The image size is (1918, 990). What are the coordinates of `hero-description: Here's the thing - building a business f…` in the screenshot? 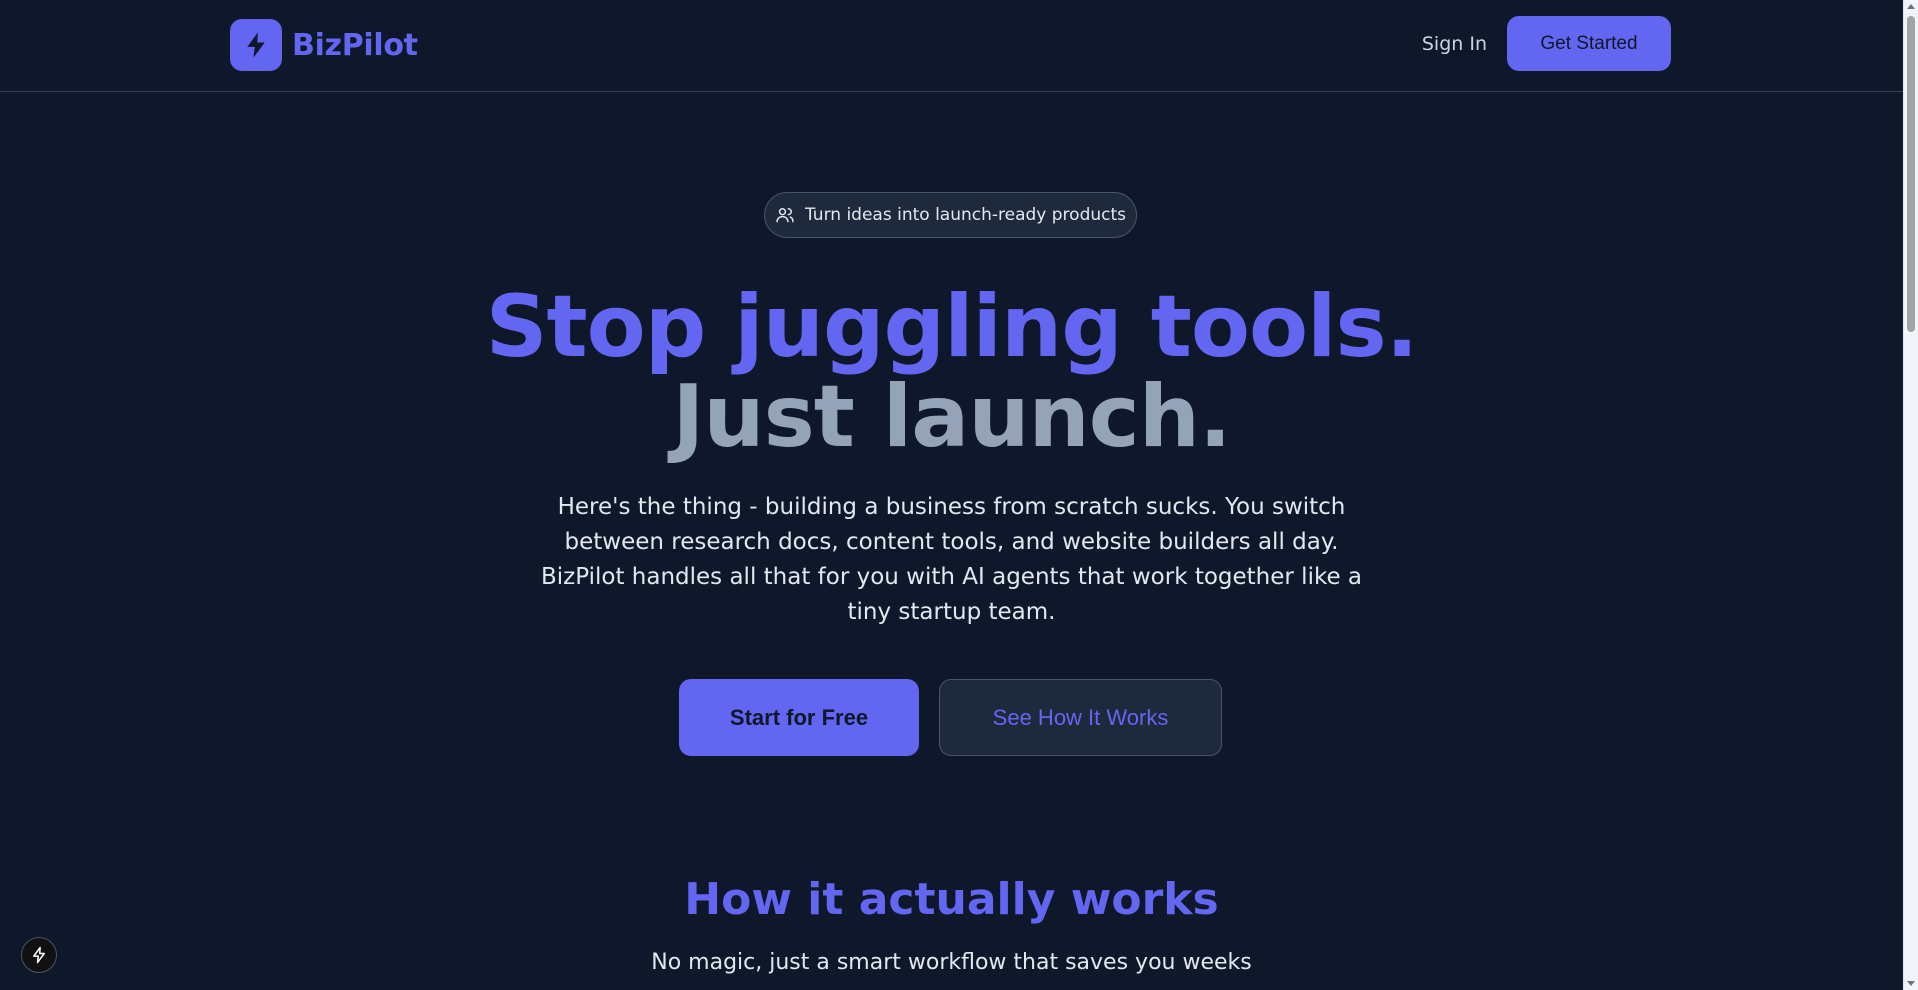 It's located at (951, 559).